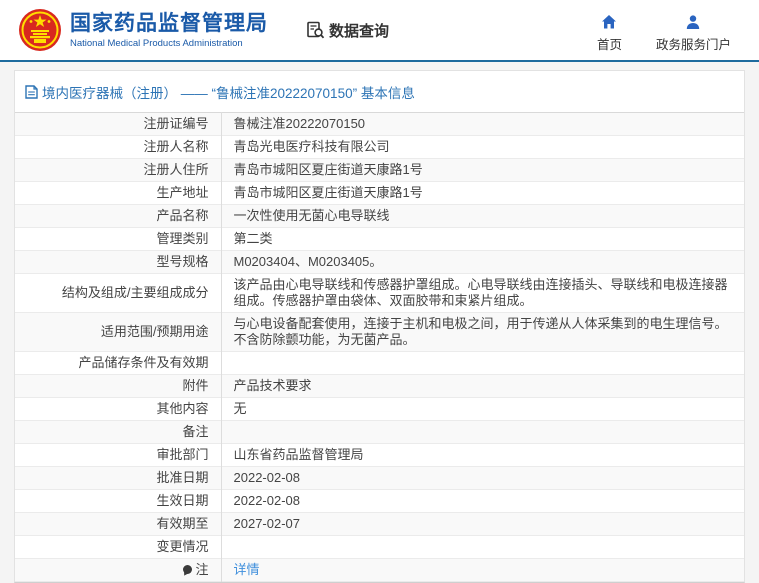 This screenshot has height=583, width=759. I want to click on table-row: 生产地址 青岛市城阳区夏庄街道天康路1号, so click(379, 193).